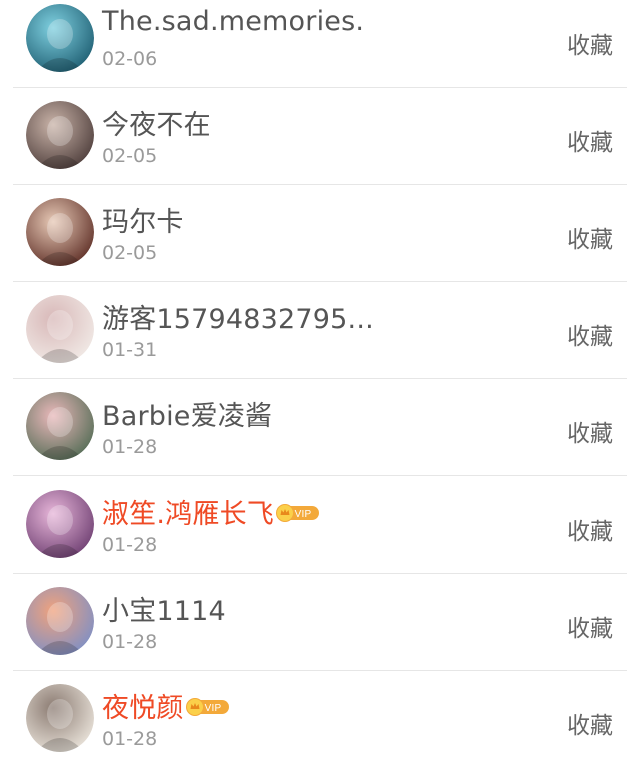 The width and height of the screenshot is (640, 768). What do you see at coordinates (320, 427) in the screenshot?
I see `list-item: Barbie爱凌酱 01-28 收藏` at bounding box center [320, 427].